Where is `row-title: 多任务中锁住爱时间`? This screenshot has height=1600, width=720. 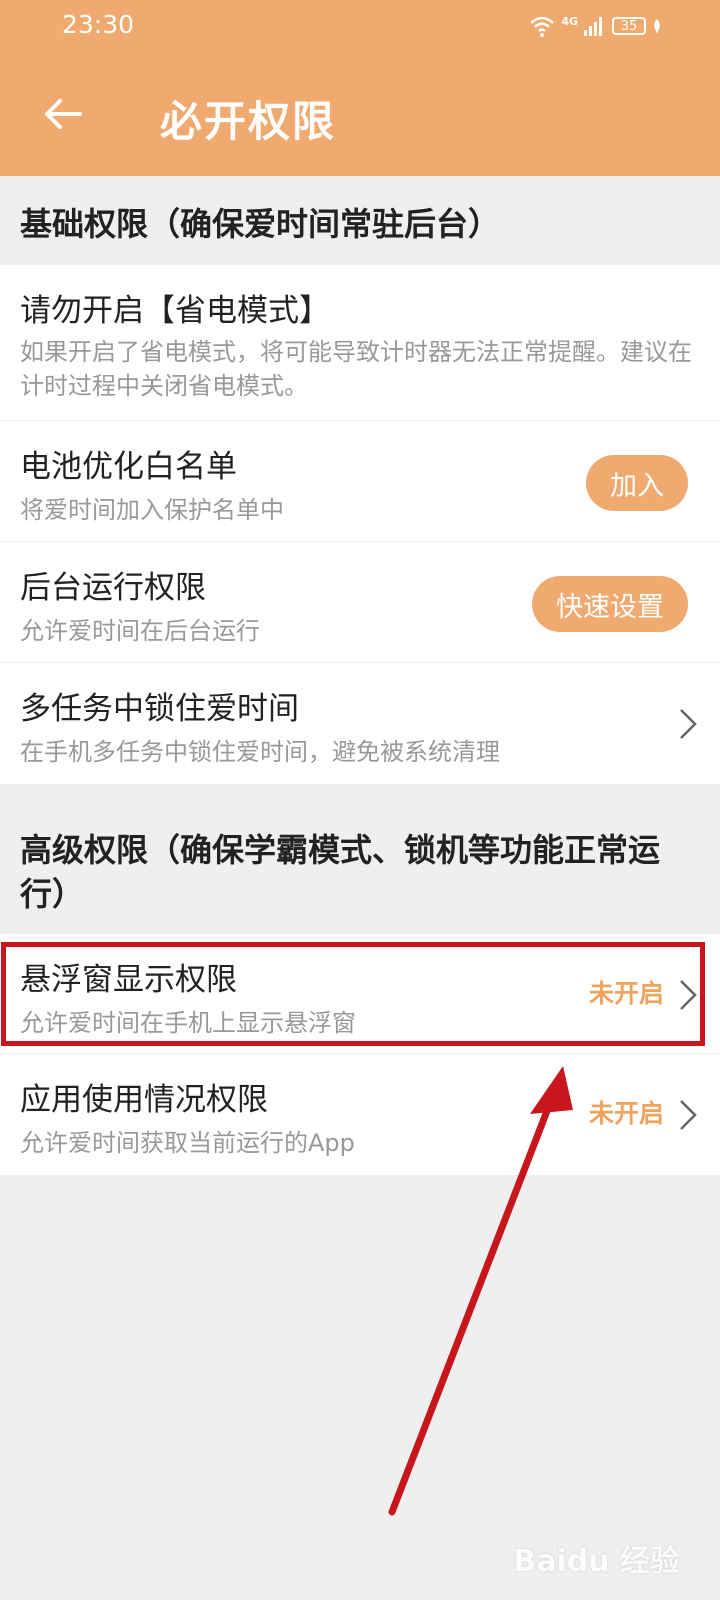 row-title: 多任务中锁住爱时间 is located at coordinates (159, 709).